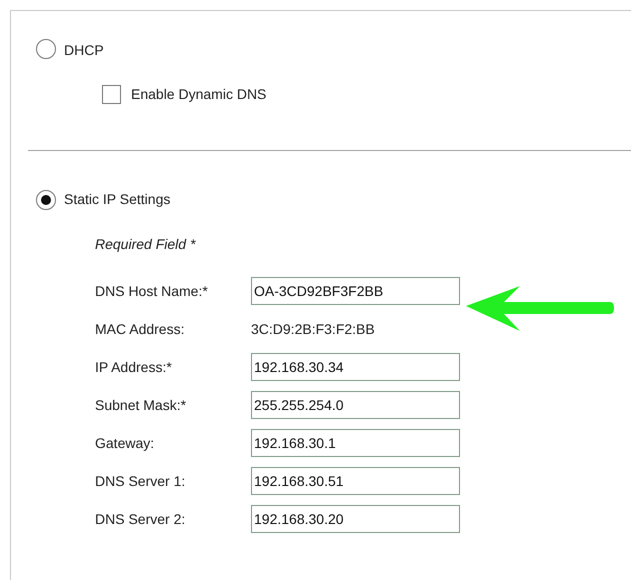  Describe the element at coordinates (141, 405) in the screenshot. I see `field-label: Subnet Mask:*` at that location.